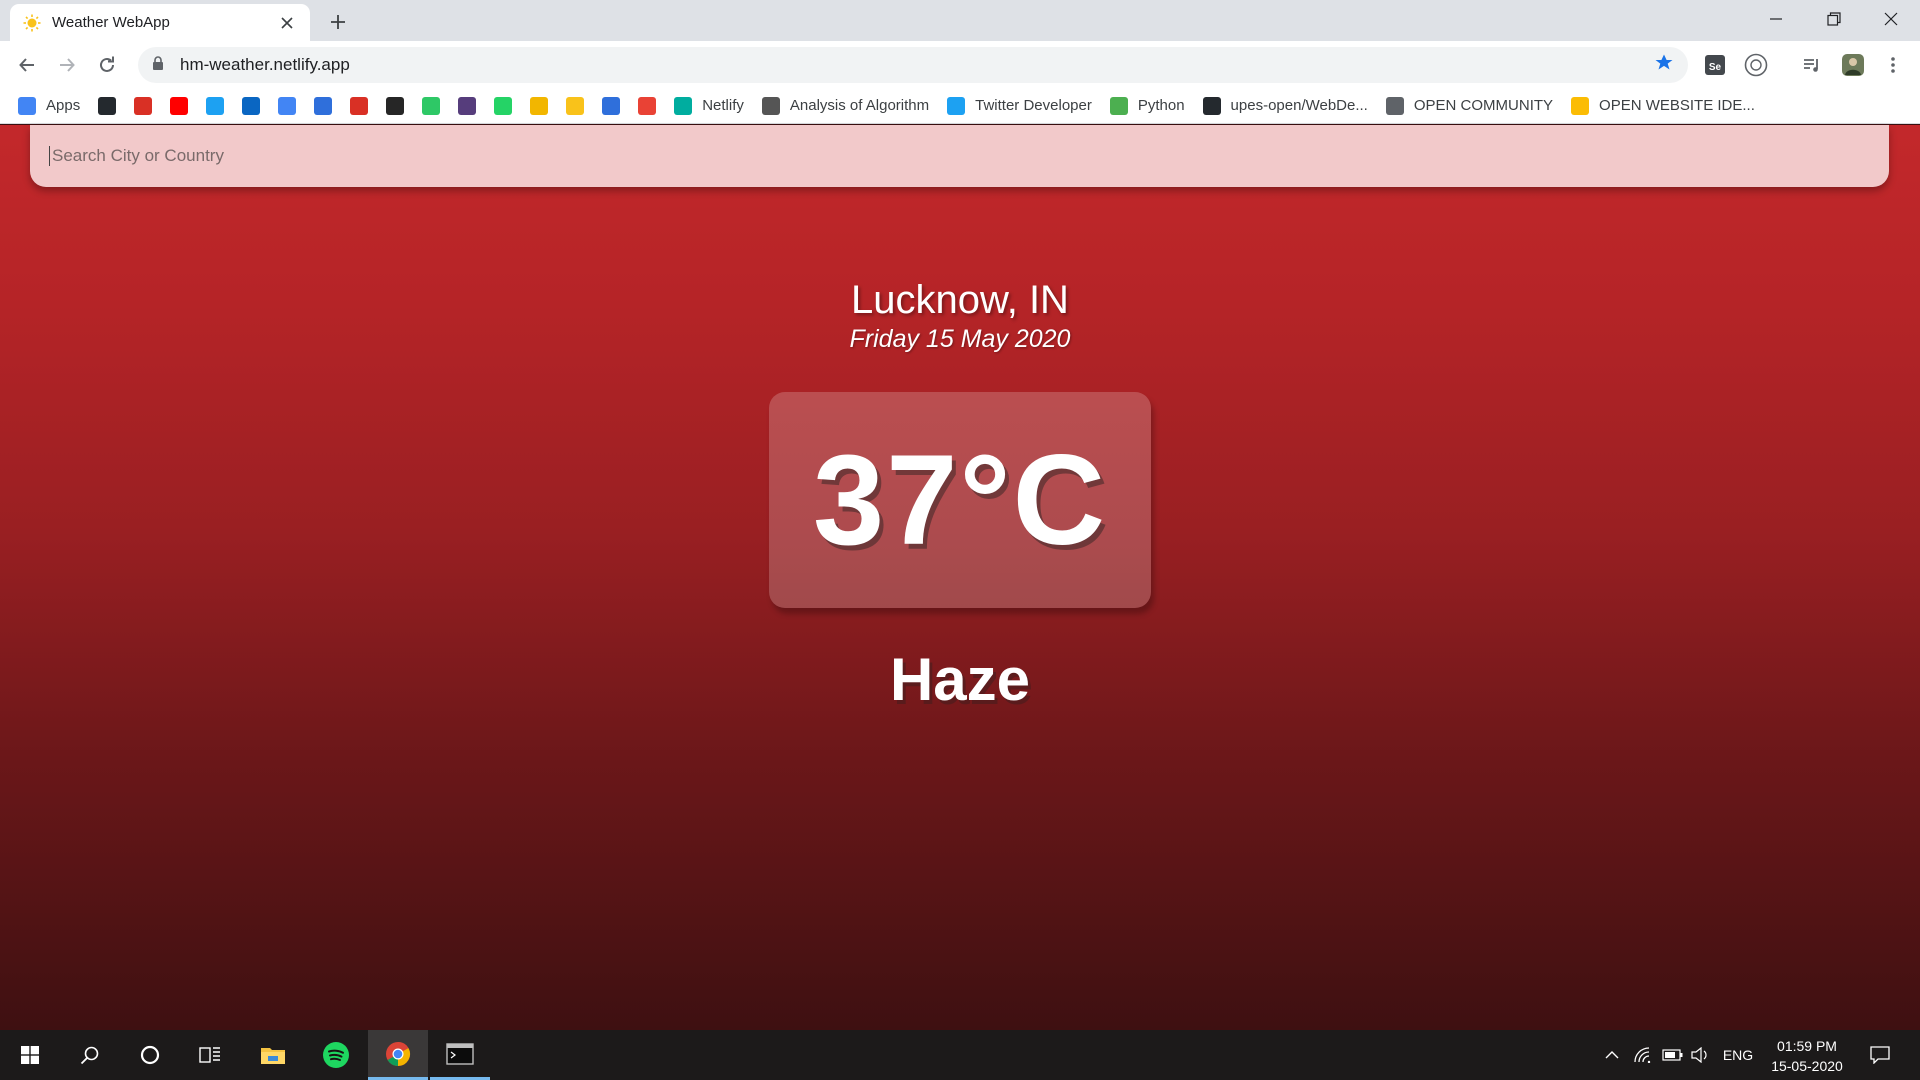 The image size is (1920, 1080). What do you see at coordinates (107, 65) in the screenshot?
I see `reload-button` at bounding box center [107, 65].